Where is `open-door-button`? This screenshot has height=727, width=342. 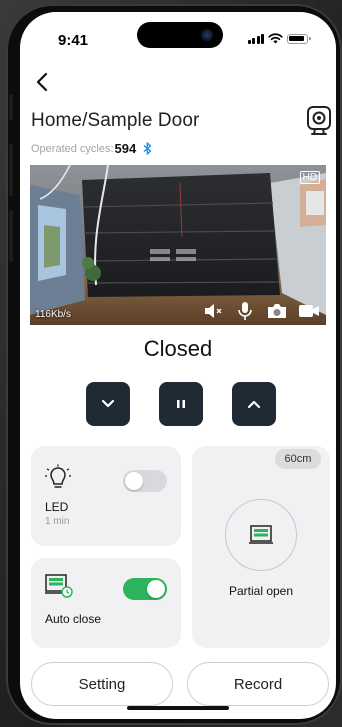 open-door-button is located at coordinates (254, 404).